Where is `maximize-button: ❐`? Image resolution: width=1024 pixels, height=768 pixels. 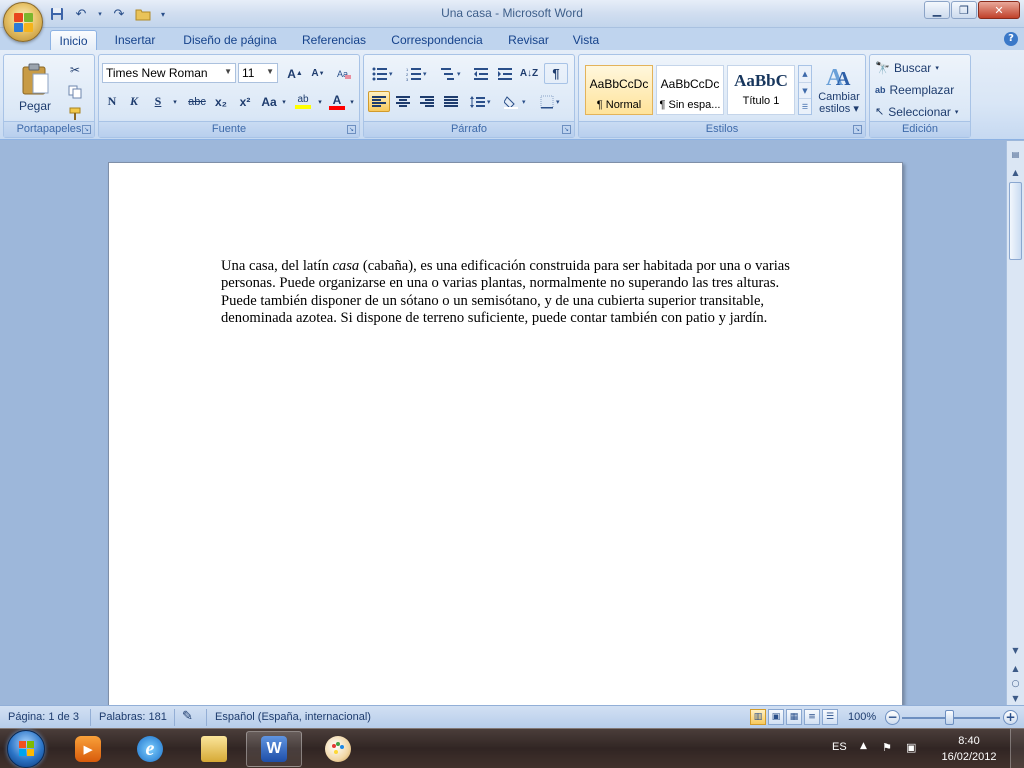
maximize-button: ❐ is located at coordinates (964, 10).